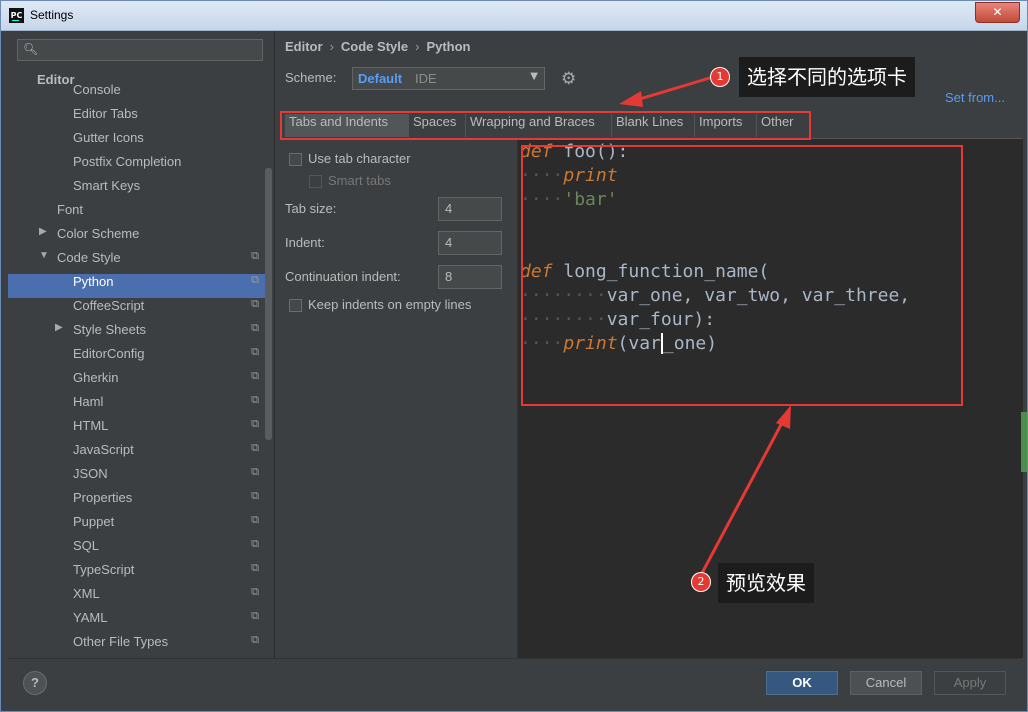  What do you see at coordinates (359, 158) in the screenshot?
I see `use-tab-label: Use tab character` at bounding box center [359, 158].